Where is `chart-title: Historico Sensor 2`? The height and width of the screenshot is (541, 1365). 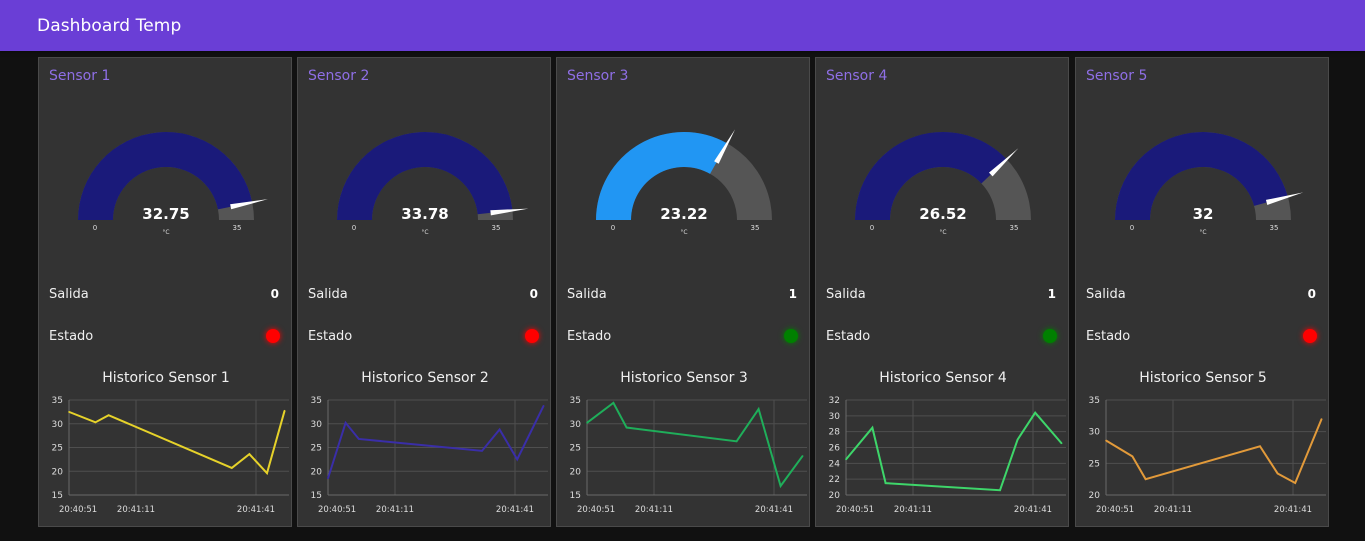
chart-title: Historico Sensor 2 is located at coordinates (425, 378).